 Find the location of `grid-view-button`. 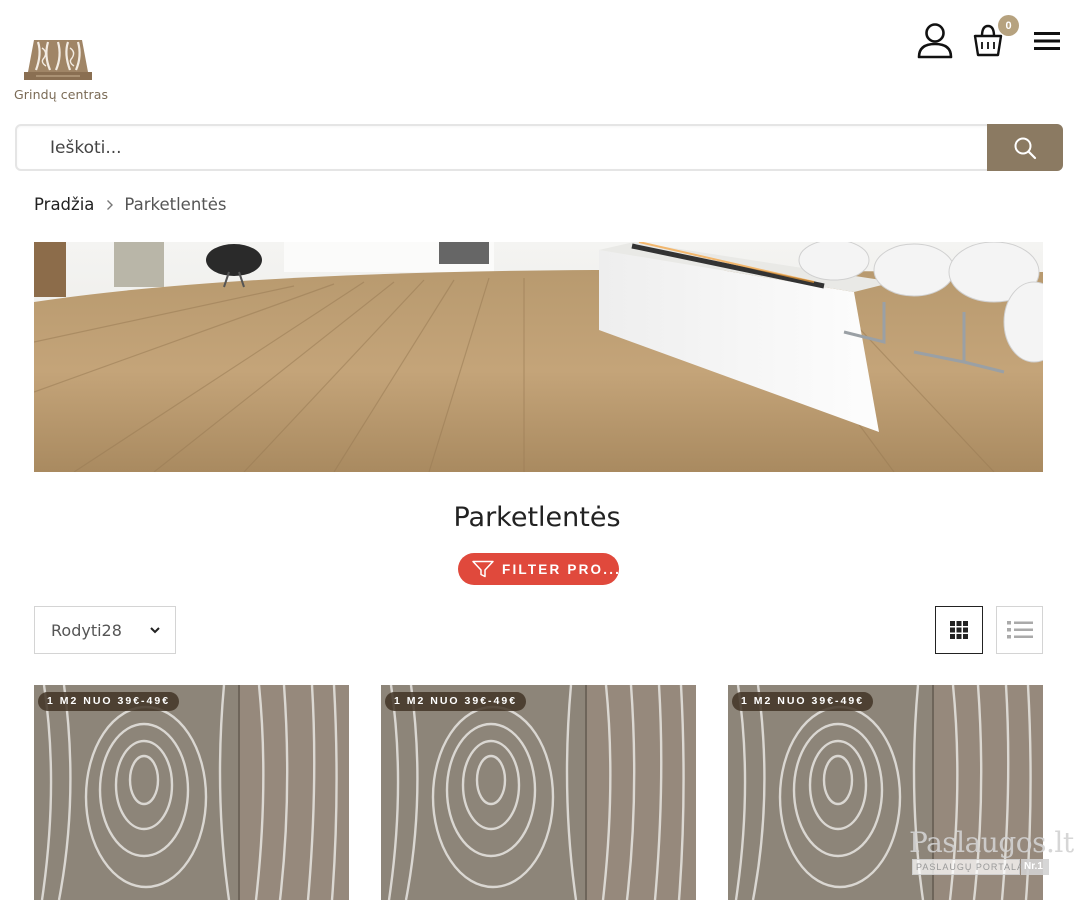

grid-view-button is located at coordinates (959, 630).